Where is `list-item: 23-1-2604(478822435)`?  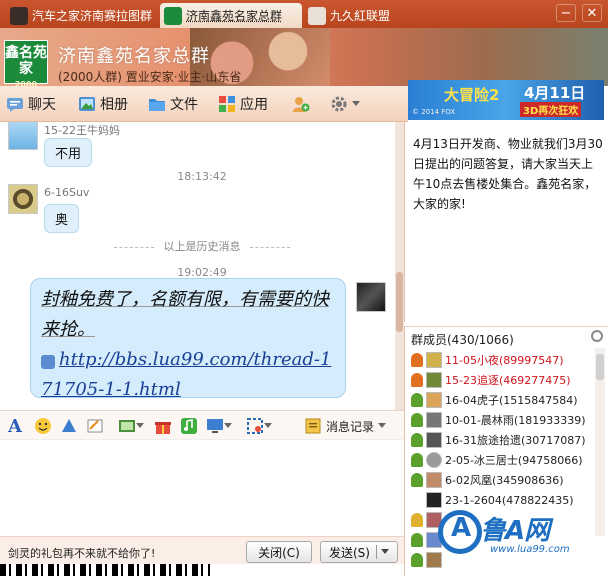 list-item: 23-1-2604(478822435) is located at coordinates (500, 500).